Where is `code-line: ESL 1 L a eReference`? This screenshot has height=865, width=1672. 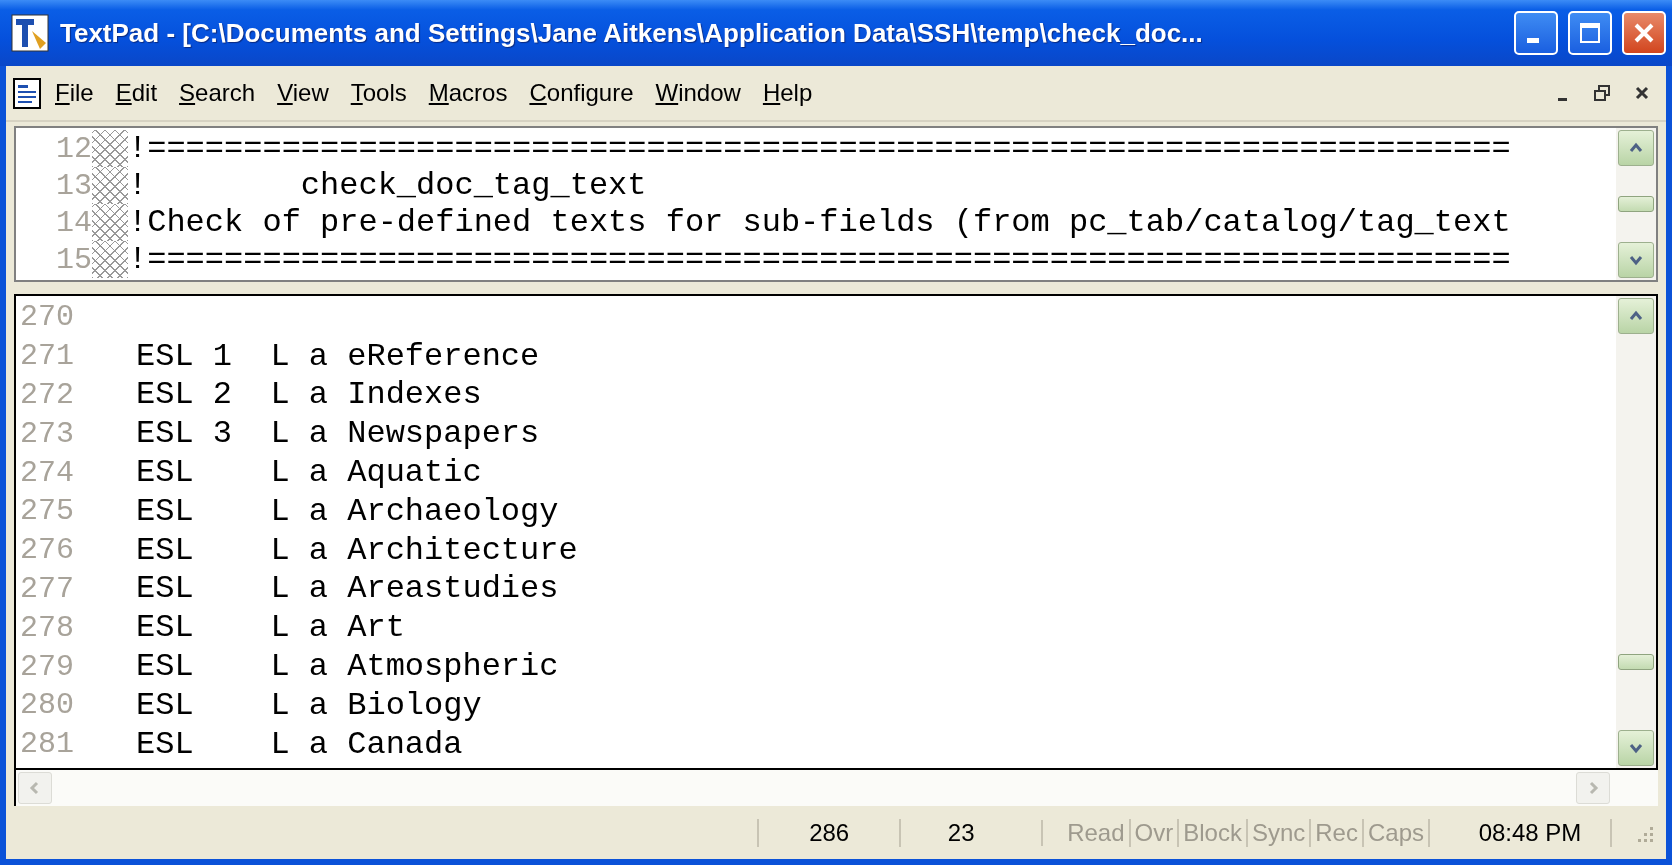 code-line: ESL 1 L a eReference is located at coordinates (338, 356).